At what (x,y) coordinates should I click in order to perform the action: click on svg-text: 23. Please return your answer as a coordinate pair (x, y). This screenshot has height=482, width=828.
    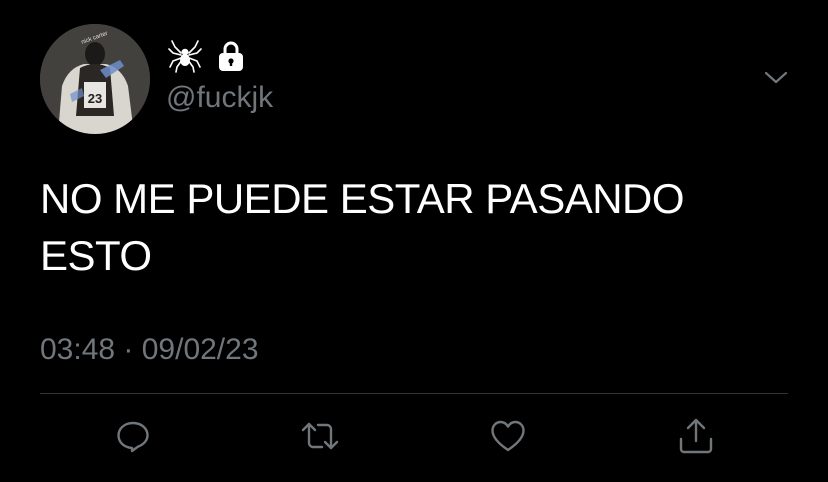
    Looking at the image, I should click on (95, 98).